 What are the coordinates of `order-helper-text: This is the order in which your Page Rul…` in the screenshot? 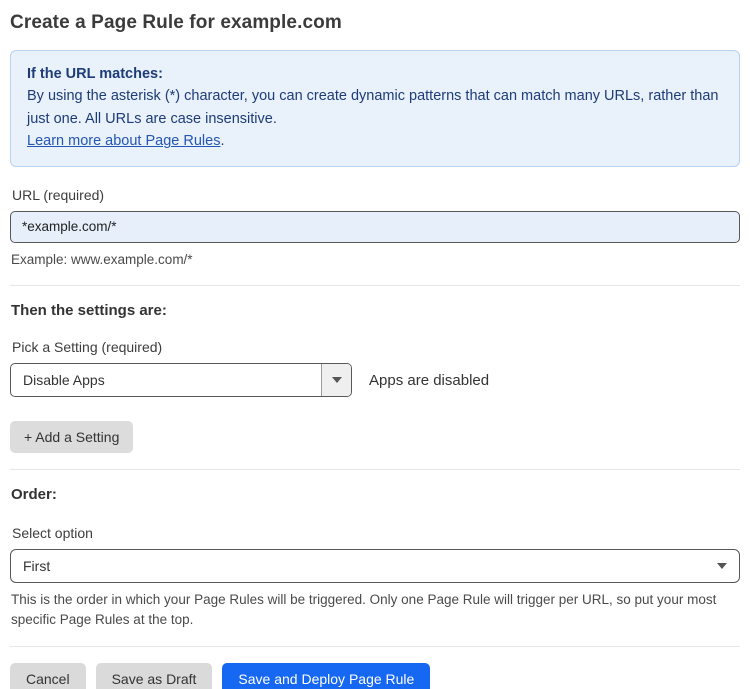 It's located at (364, 609).